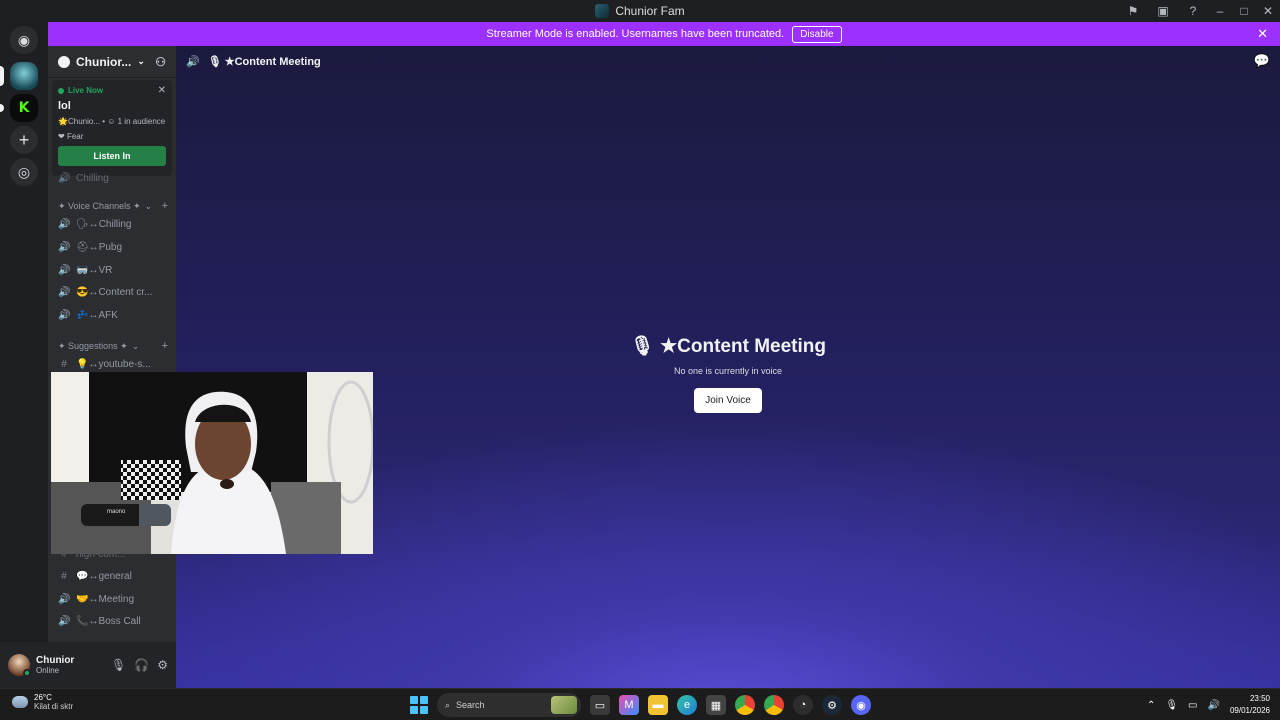 The width and height of the screenshot is (1280, 720). I want to click on gear-icon: ⚙, so click(162, 665).